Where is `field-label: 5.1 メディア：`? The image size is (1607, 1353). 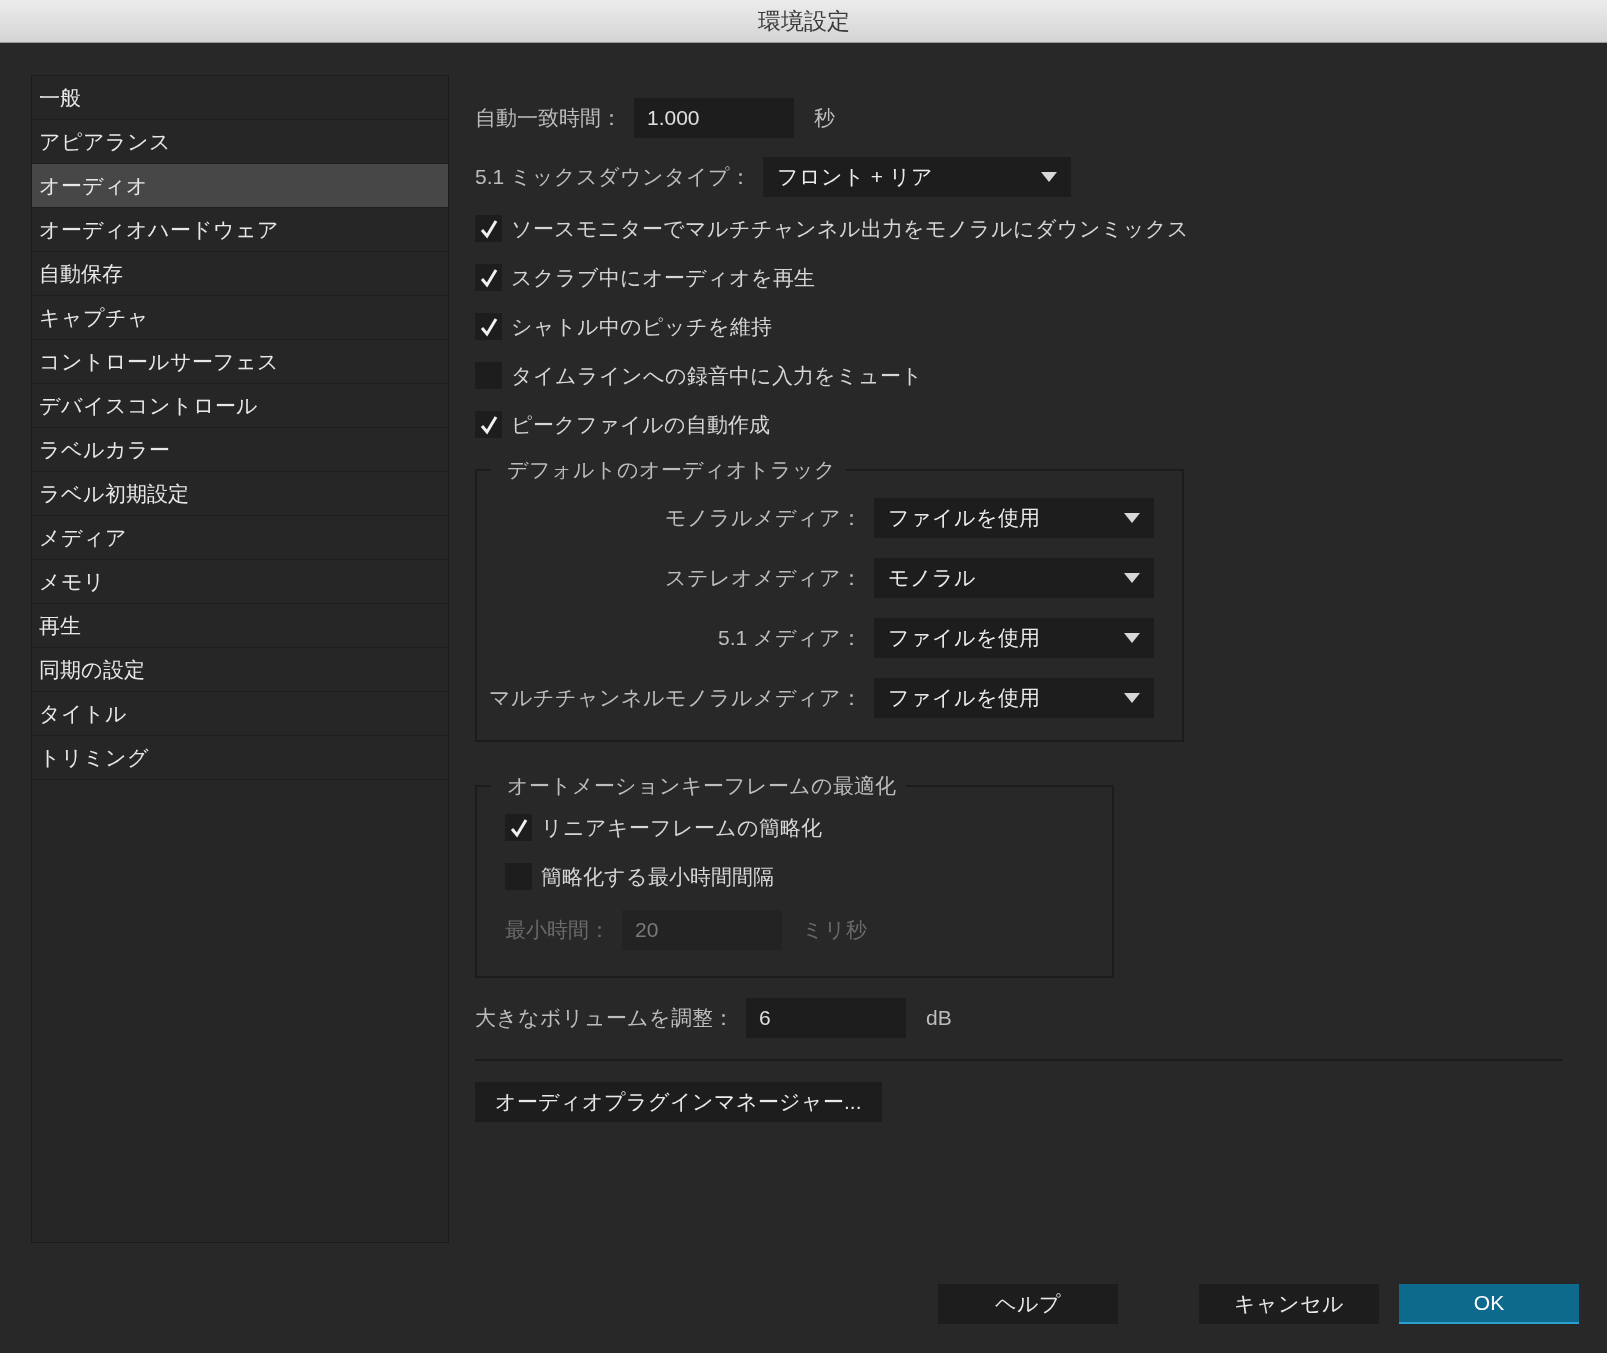 field-label: 5.1 メディア： is located at coordinates (789, 638).